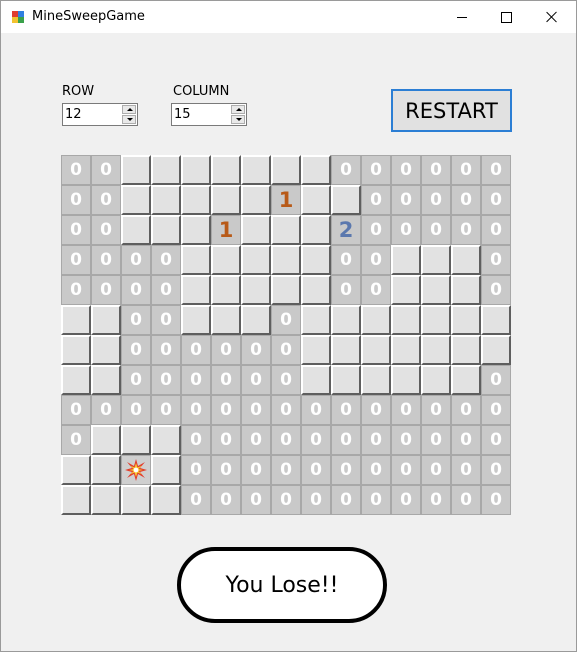  I want to click on restart-button: RESTART, so click(451, 110).